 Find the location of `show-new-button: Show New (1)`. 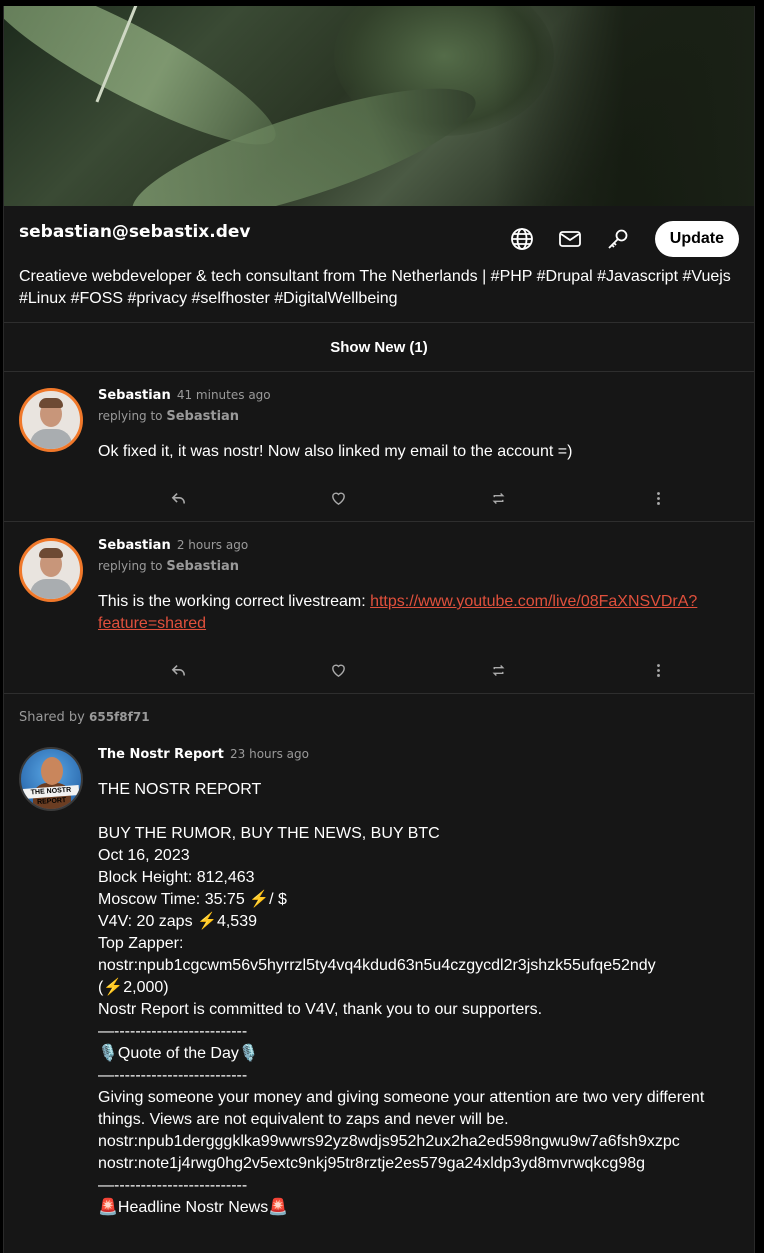

show-new-button: Show New (1) is located at coordinates (379, 347).